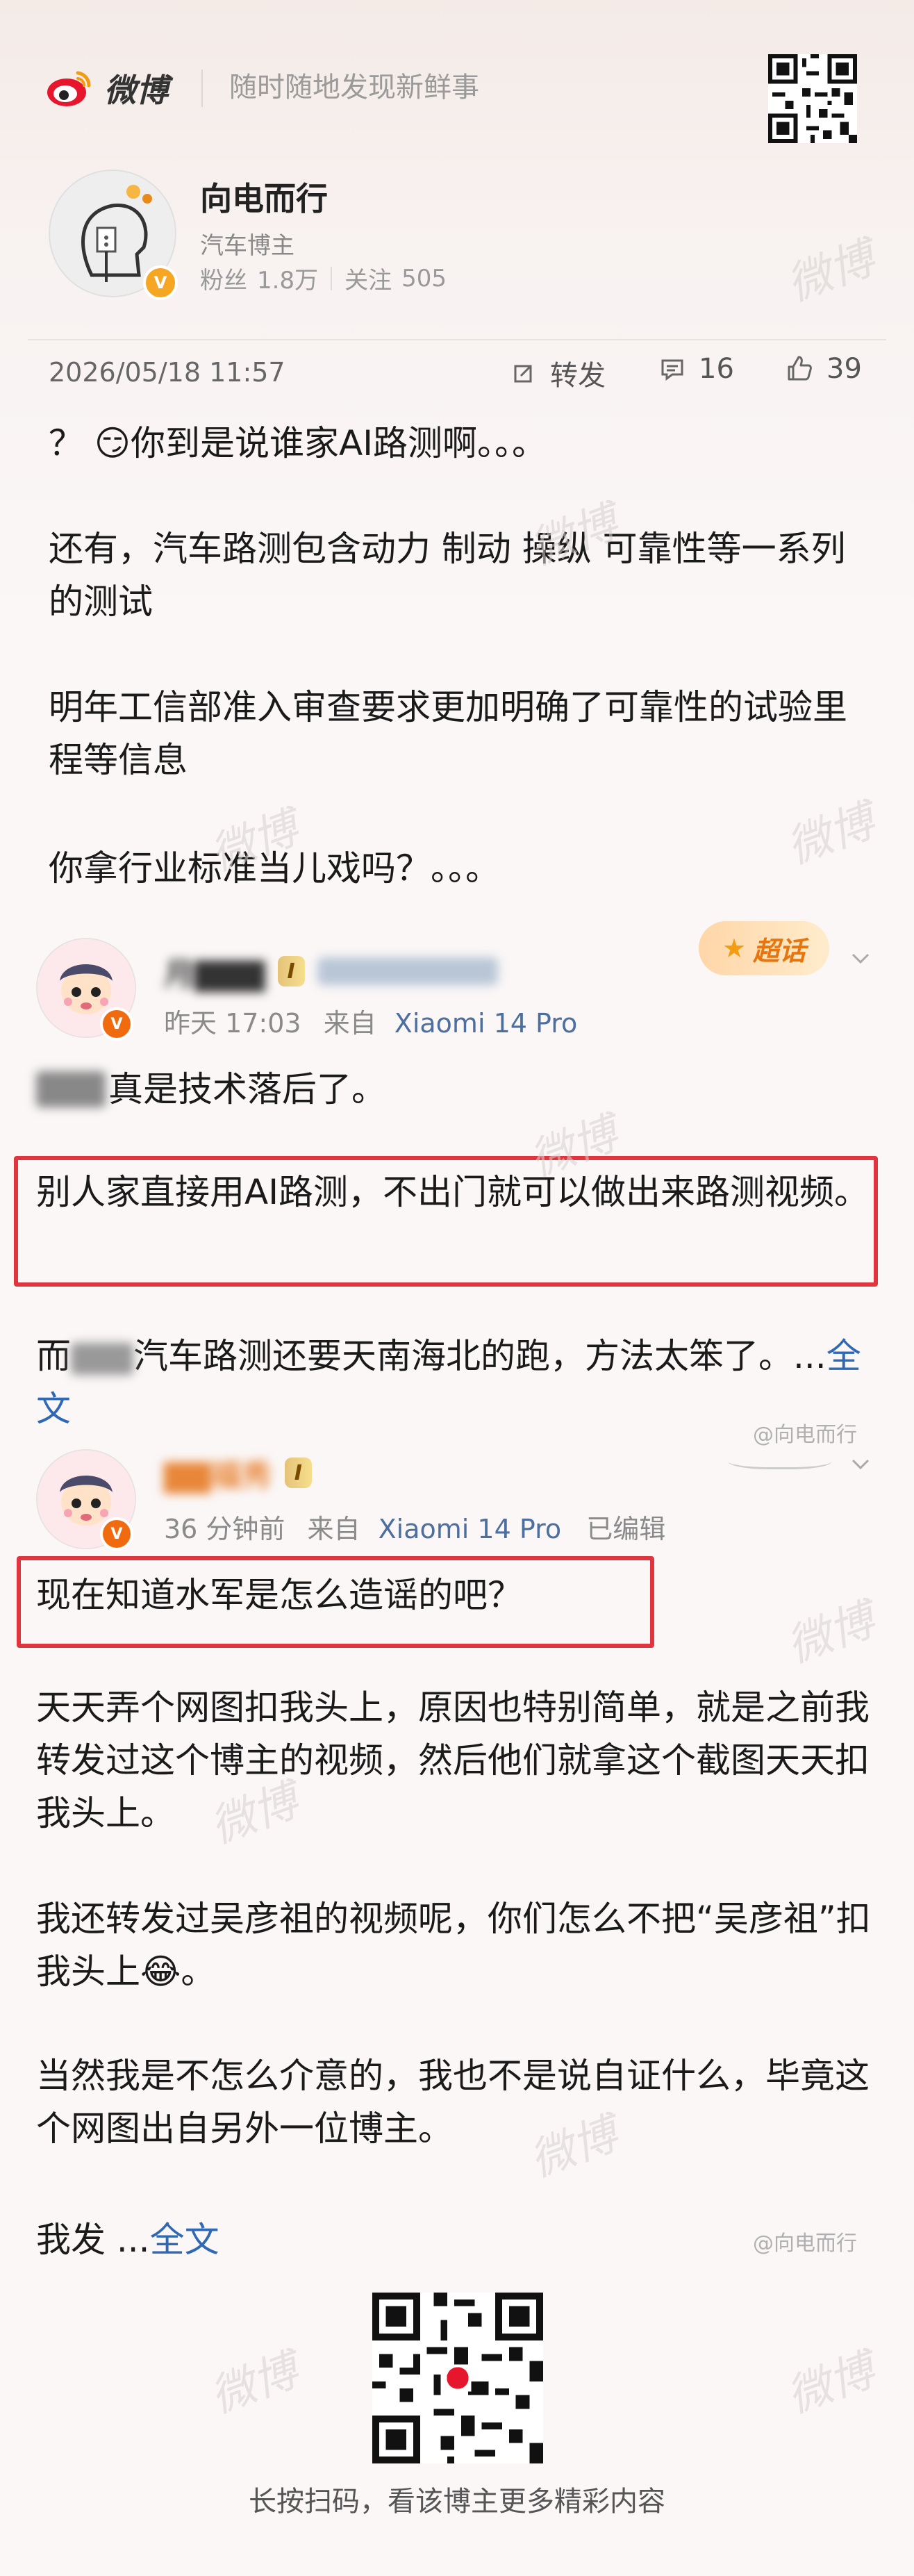 Image resolution: width=914 pixels, height=2576 pixels. I want to click on comment2-level-badge: I, so click(298, 1473).